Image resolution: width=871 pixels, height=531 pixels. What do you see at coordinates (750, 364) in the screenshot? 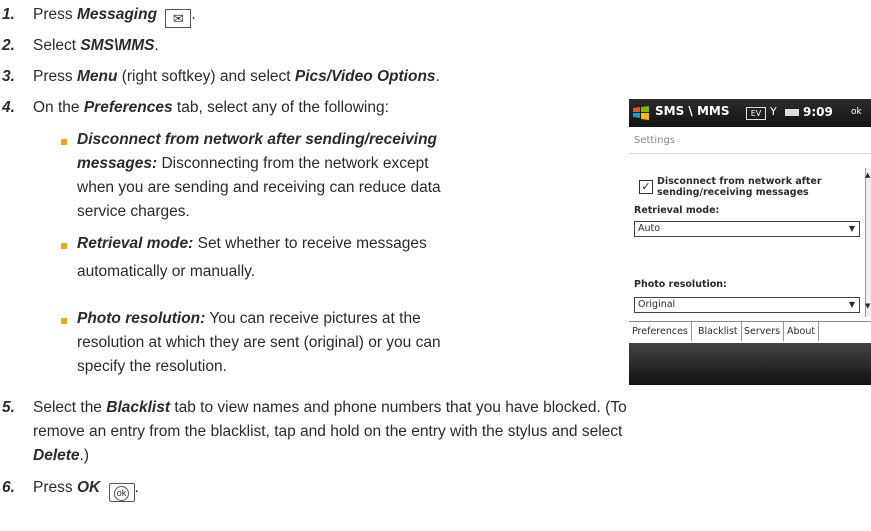
I see `softkey-bar` at bounding box center [750, 364].